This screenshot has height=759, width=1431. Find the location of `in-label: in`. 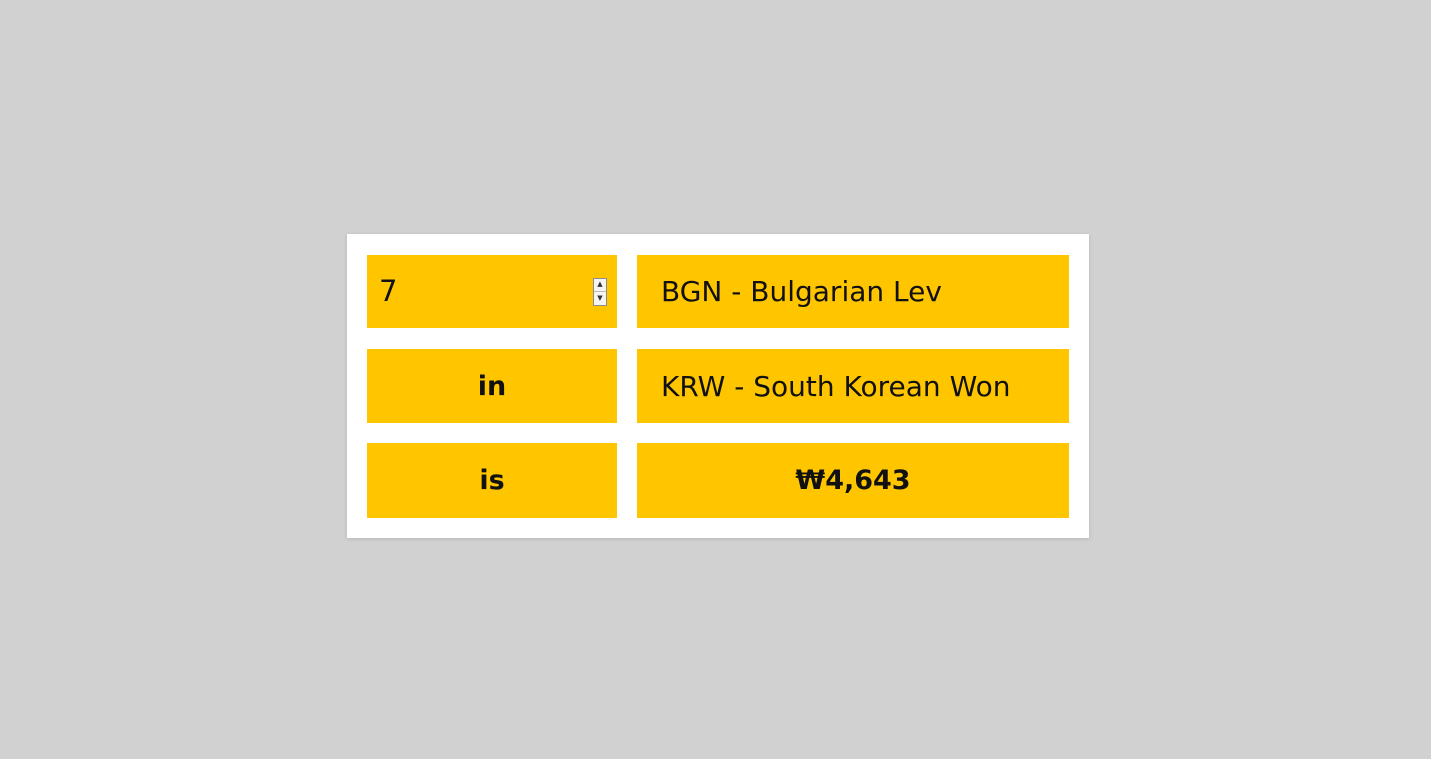

in-label: in is located at coordinates (492, 386).